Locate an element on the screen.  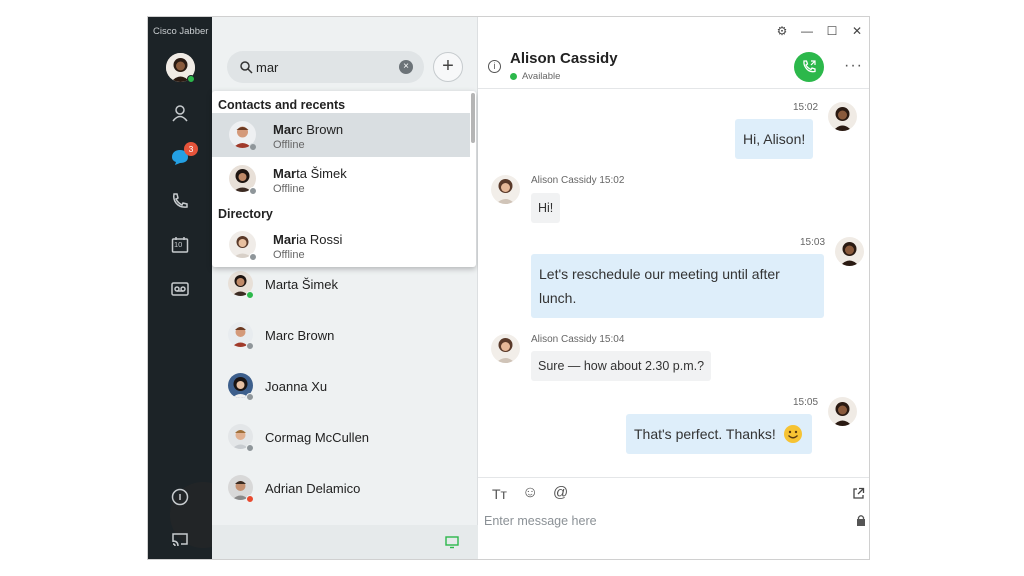
chat-contact-name: Alison Cassidy is located at coordinates (564, 58).